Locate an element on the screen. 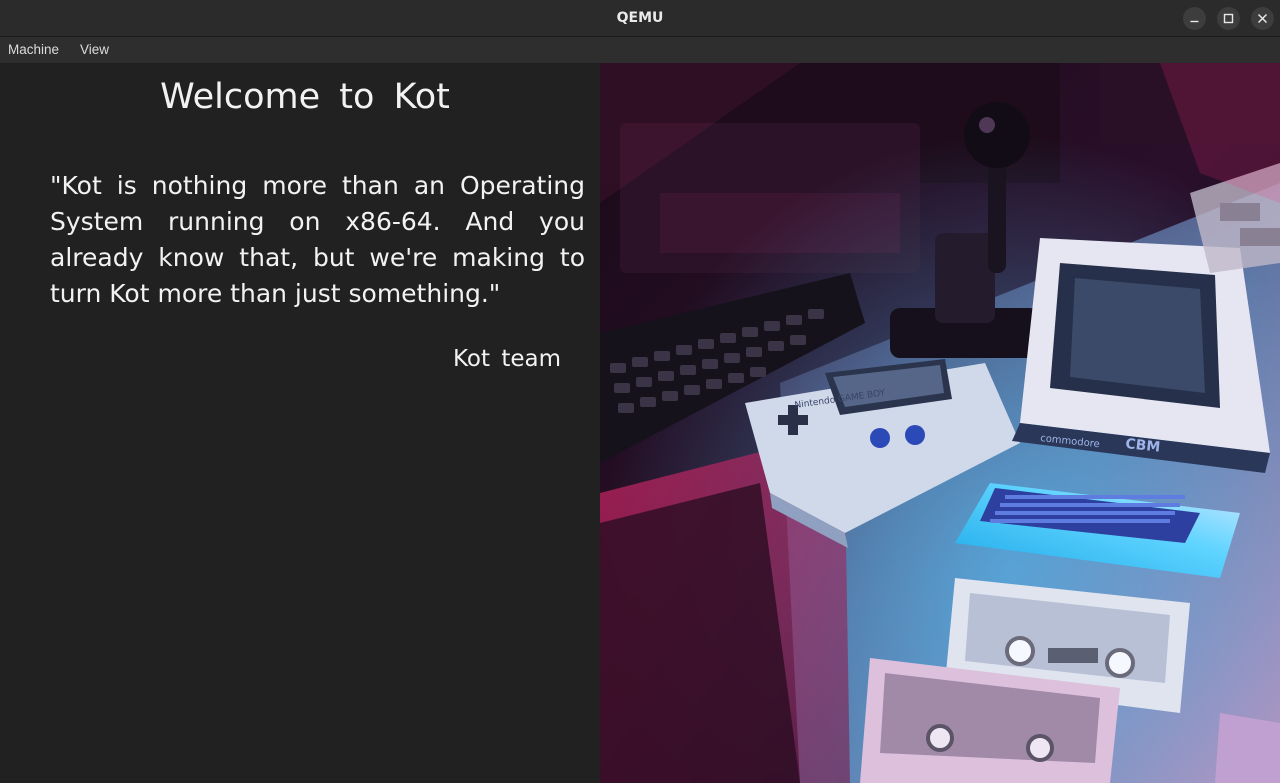 This screenshot has height=783, width=1280. menu-machine: Machine is located at coordinates (33, 50).